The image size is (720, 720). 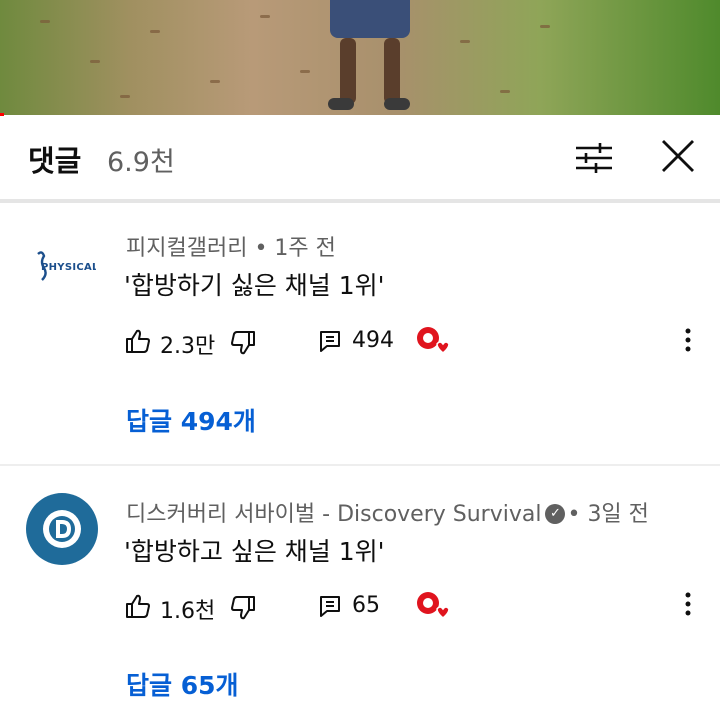 What do you see at coordinates (182, 684) in the screenshot?
I see `view-replies-link: 답글 65개` at bounding box center [182, 684].